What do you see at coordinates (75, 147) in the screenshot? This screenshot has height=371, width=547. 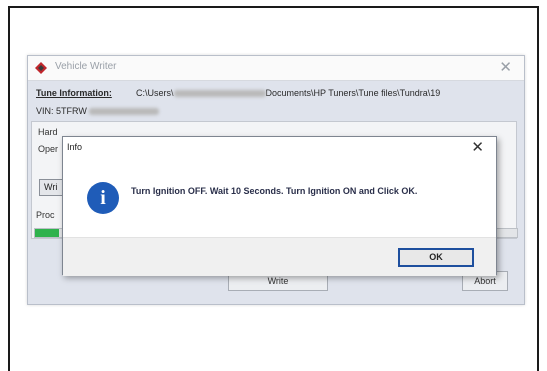 I see `info-dialog-title: Info` at bounding box center [75, 147].